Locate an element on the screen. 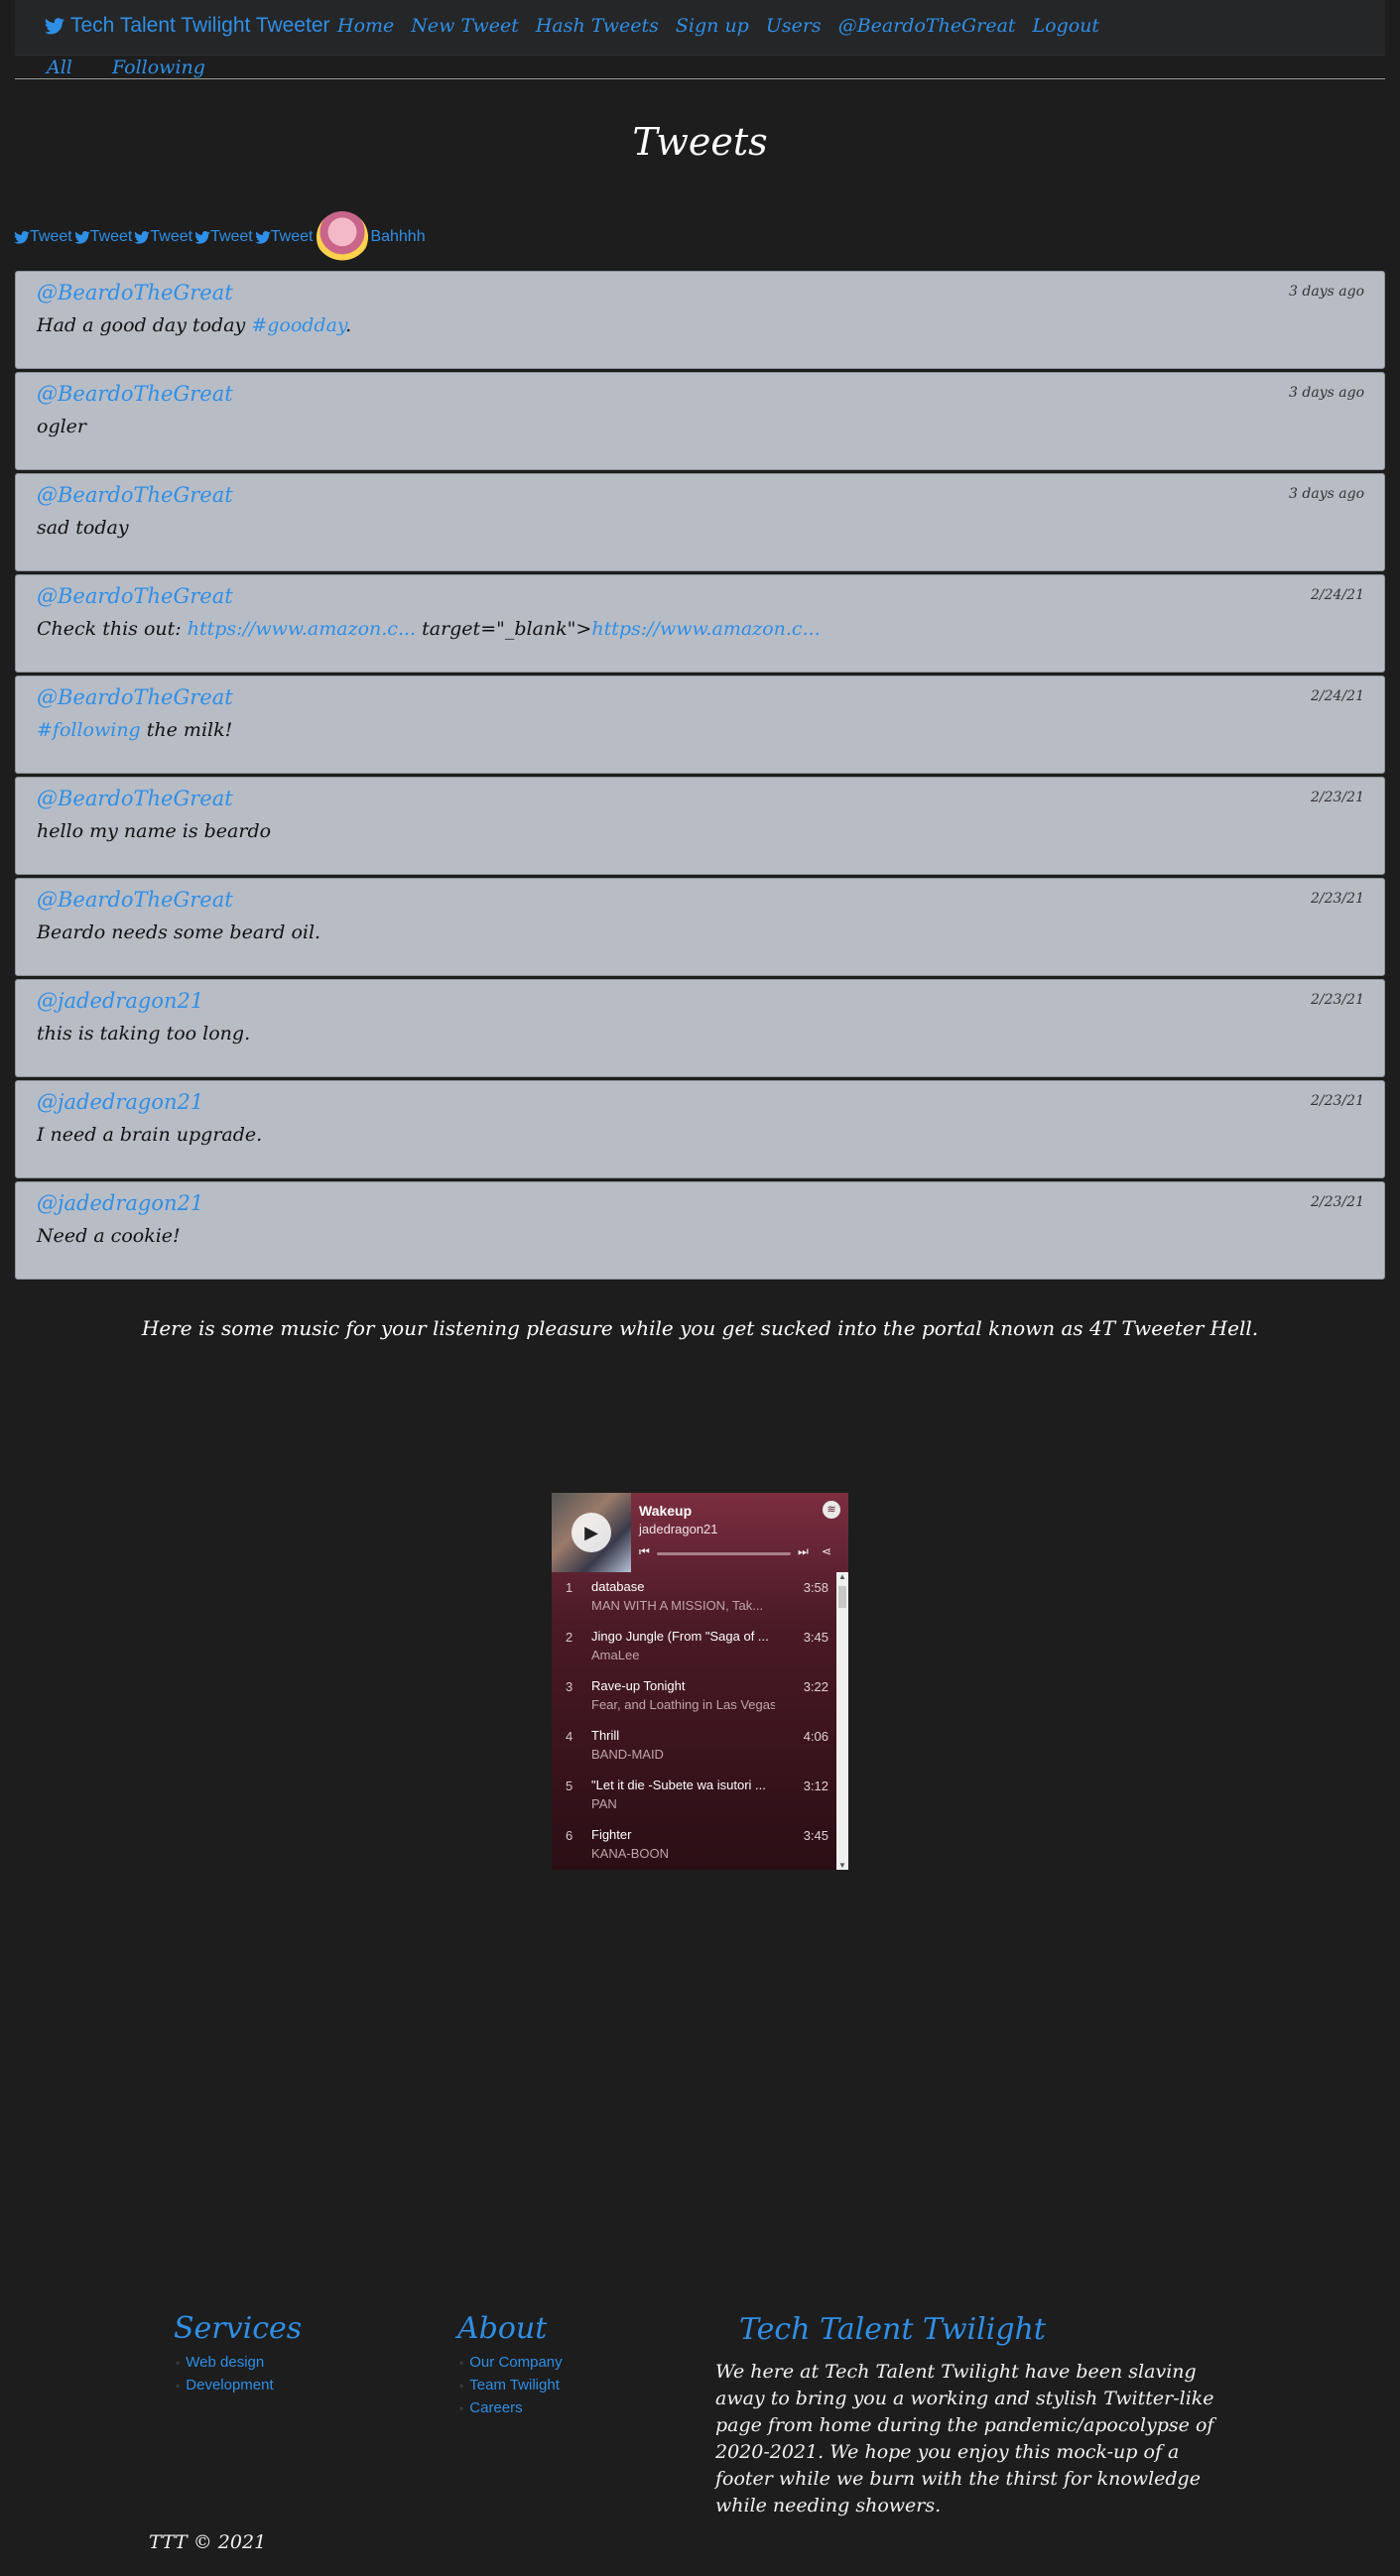 The image size is (1400, 2576). skip-back-icon: ⏮ is located at coordinates (644, 1551).